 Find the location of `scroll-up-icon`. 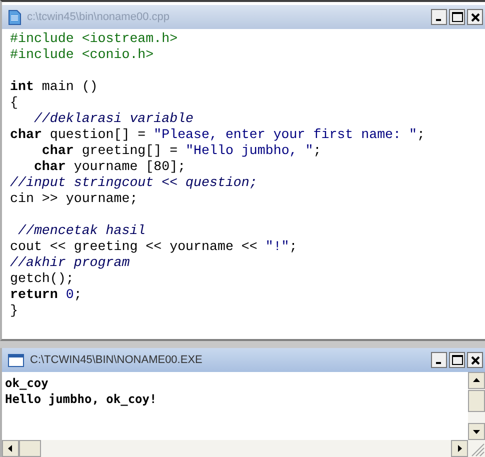

scroll-up-icon is located at coordinates (476, 380).